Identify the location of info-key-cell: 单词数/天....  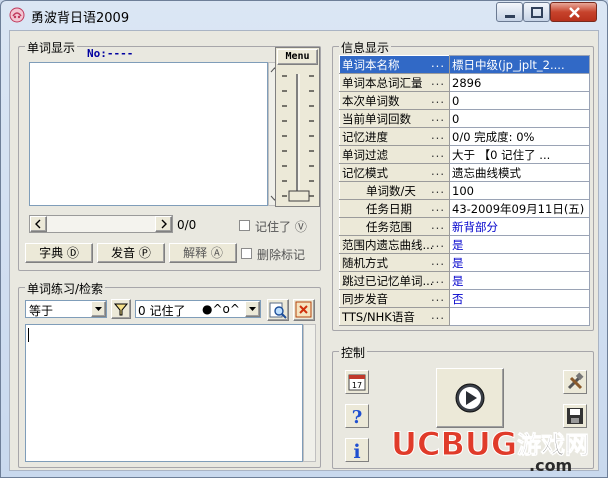
(394, 190).